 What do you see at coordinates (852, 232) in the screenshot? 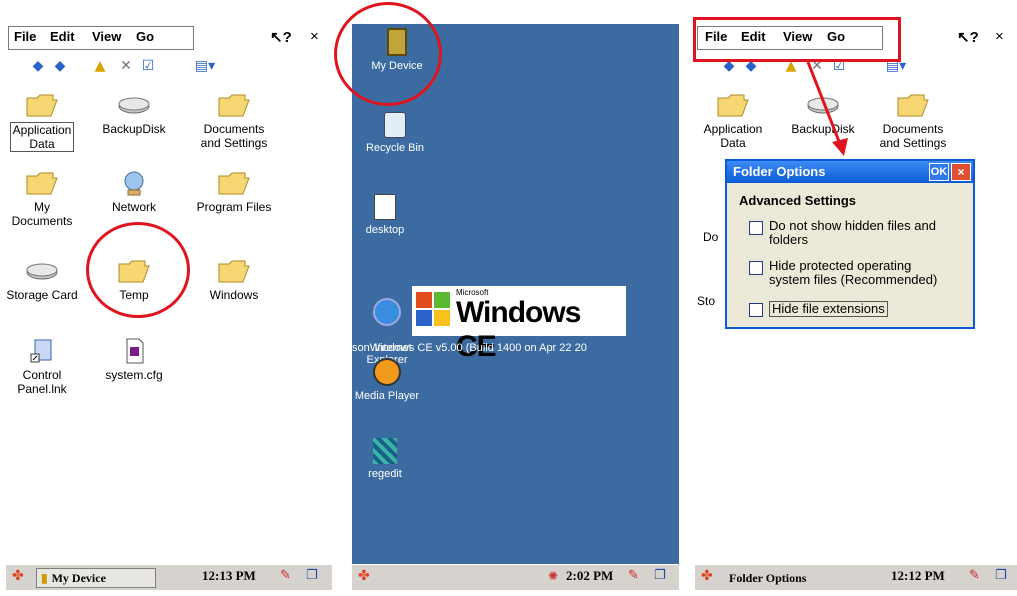
I see `option-label: Do not show hidden files and folders` at bounding box center [852, 232].